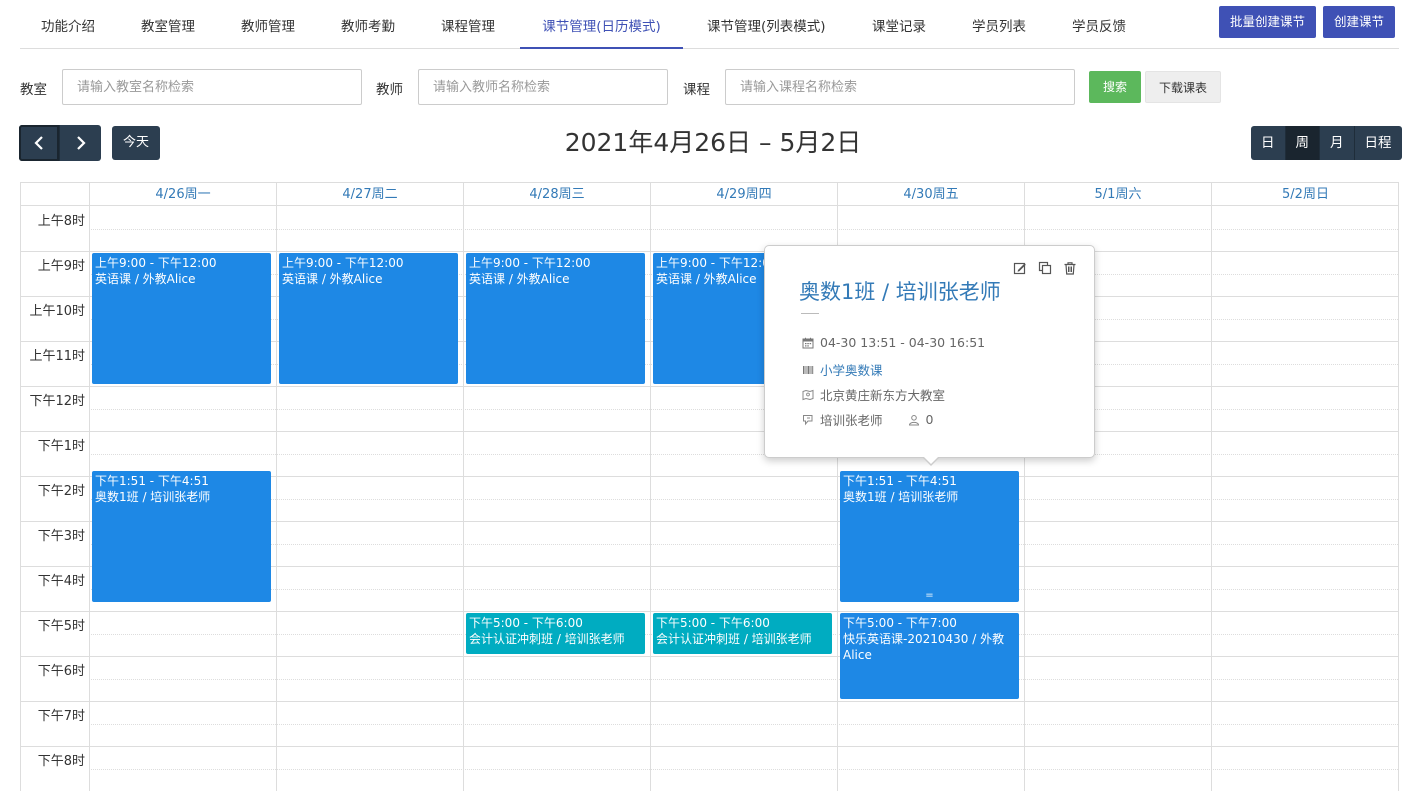 The height and width of the screenshot is (791, 1426). What do you see at coordinates (930, 194) in the screenshot?
I see `day-header: 4/30周五` at bounding box center [930, 194].